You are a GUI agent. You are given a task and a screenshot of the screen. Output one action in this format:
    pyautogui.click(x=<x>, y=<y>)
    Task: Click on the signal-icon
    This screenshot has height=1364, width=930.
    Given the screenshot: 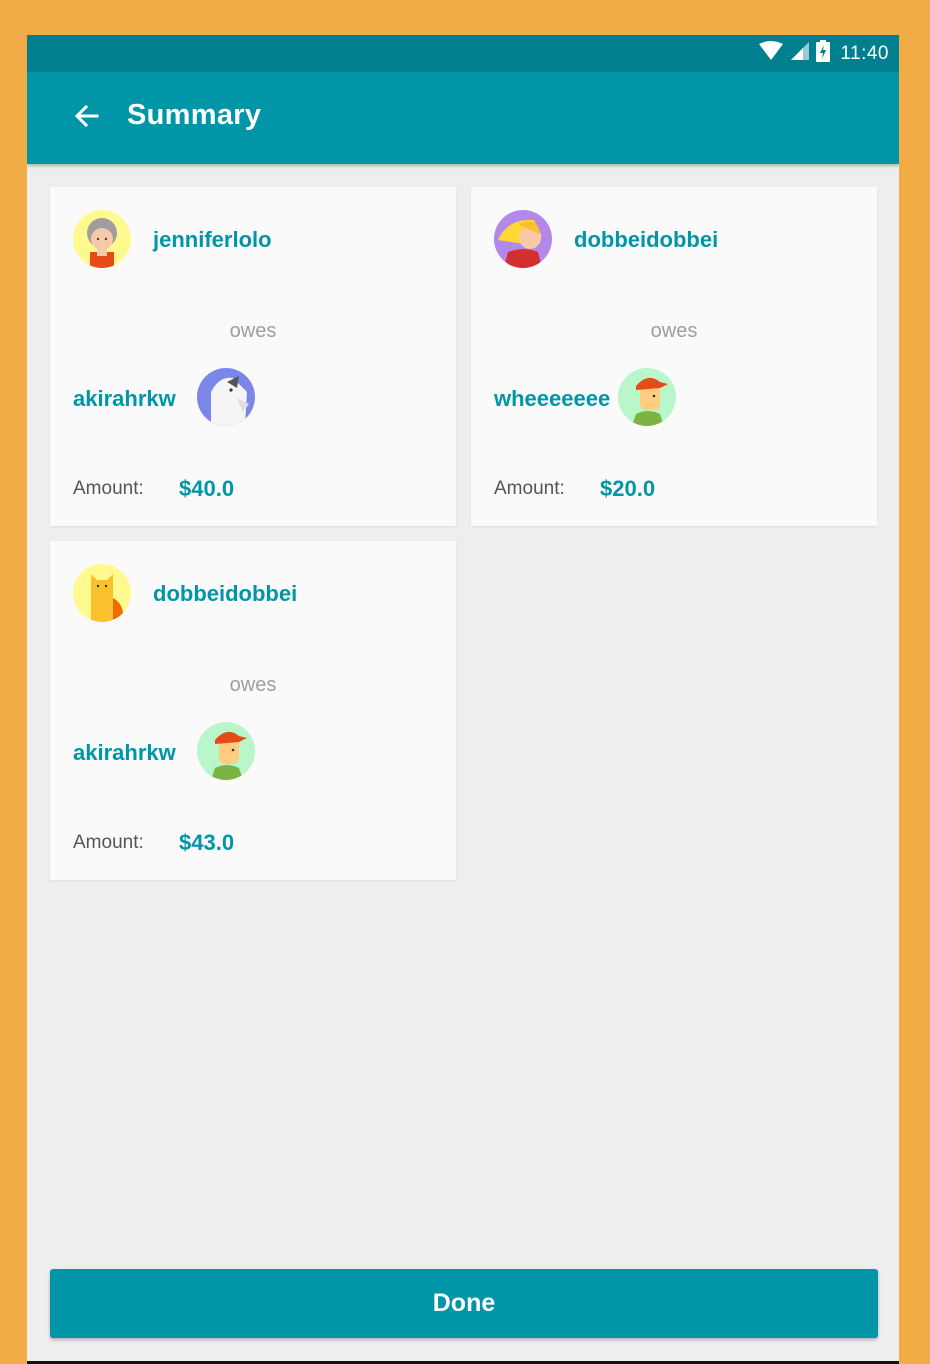 What is the action you would take?
    pyautogui.click(x=800, y=53)
    